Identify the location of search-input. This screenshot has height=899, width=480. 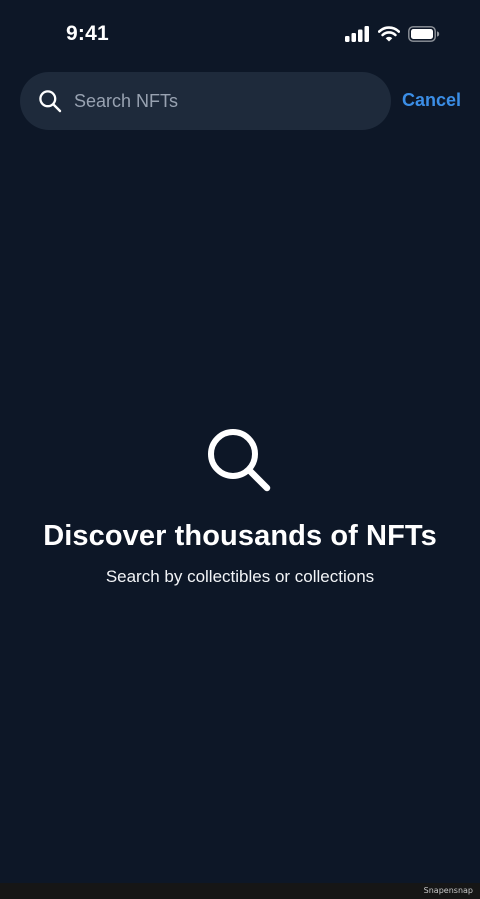
(232, 101).